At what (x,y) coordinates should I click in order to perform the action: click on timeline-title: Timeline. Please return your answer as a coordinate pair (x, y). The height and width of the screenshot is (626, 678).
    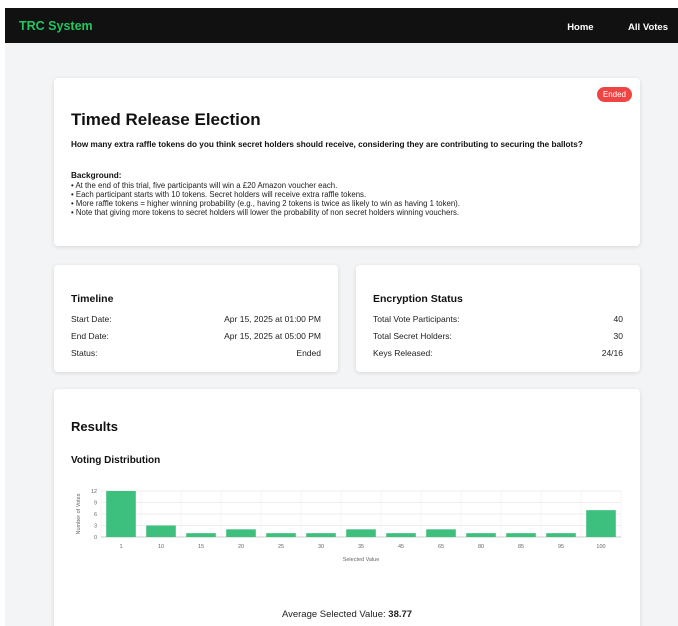
    Looking at the image, I should click on (92, 299).